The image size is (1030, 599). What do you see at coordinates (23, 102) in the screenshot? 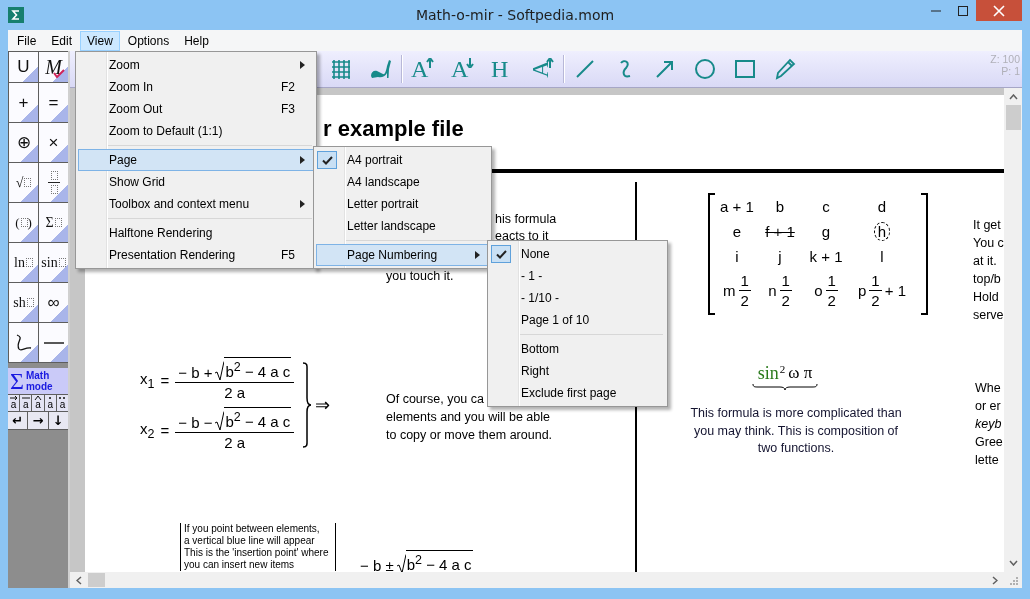
I see `tool-button: +` at bounding box center [23, 102].